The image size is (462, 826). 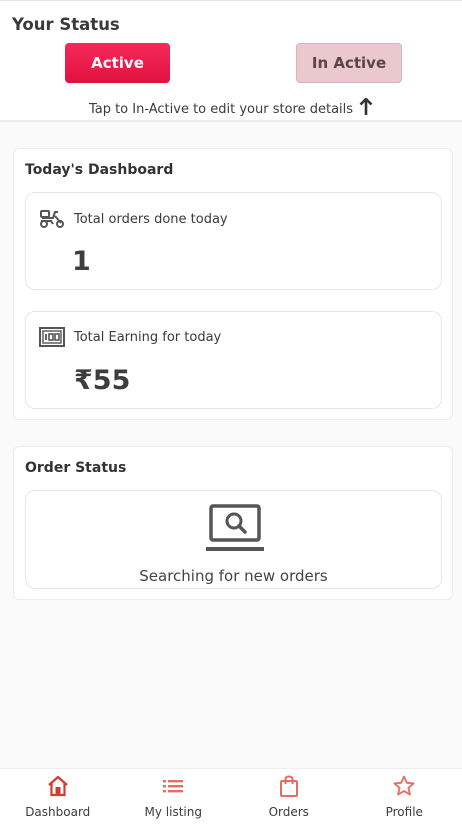 What do you see at coordinates (173, 786) in the screenshot?
I see `list-icon` at bounding box center [173, 786].